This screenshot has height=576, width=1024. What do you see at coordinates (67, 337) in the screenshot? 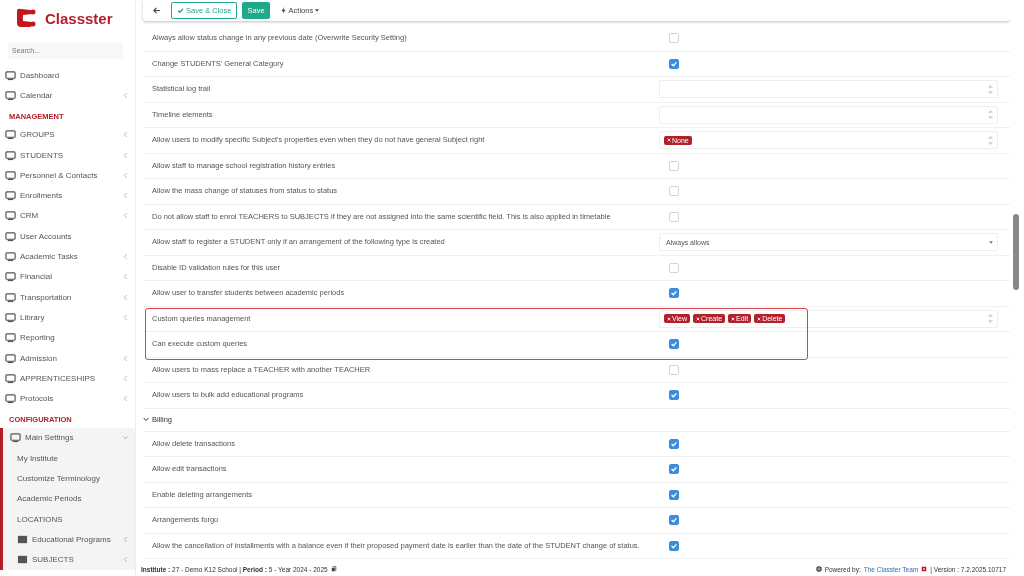
I see `sidebar-item: Reporting` at bounding box center [67, 337].